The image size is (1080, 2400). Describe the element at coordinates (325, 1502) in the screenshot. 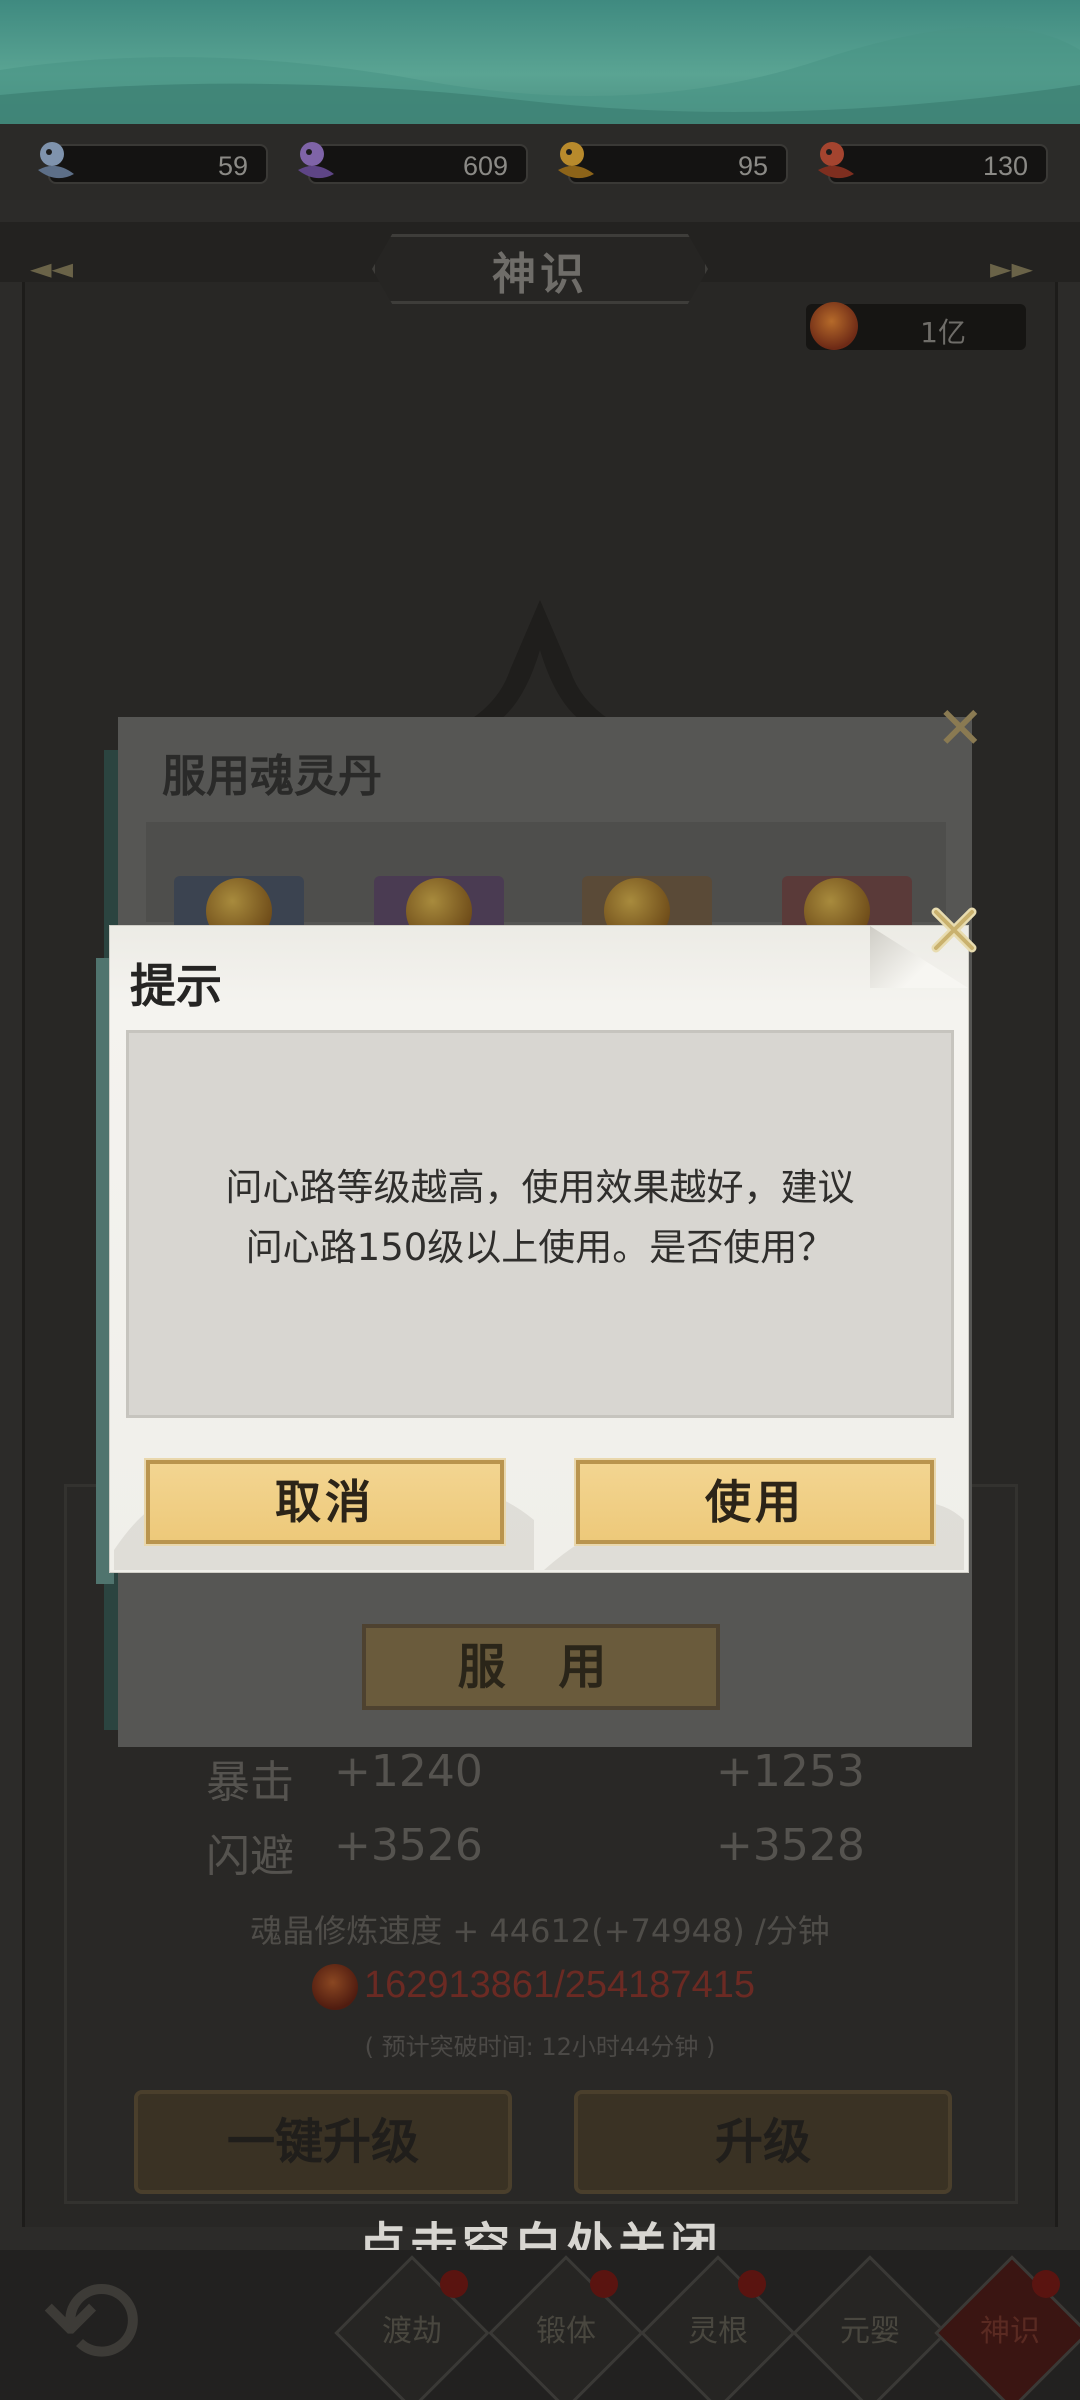

I see `cancel-button: 取消` at that location.